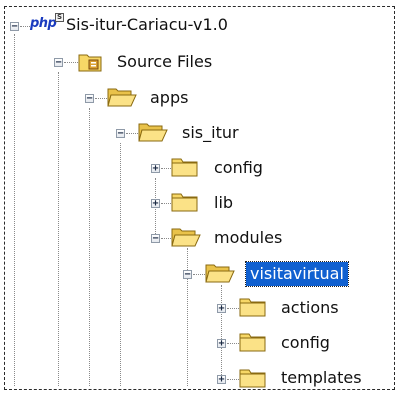 The width and height of the screenshot is (401, 394). What do you see at coordinates (210, 133) in the screenshot?
I see `tree-node-label: sis_itur` at bounding box center [210, 133].